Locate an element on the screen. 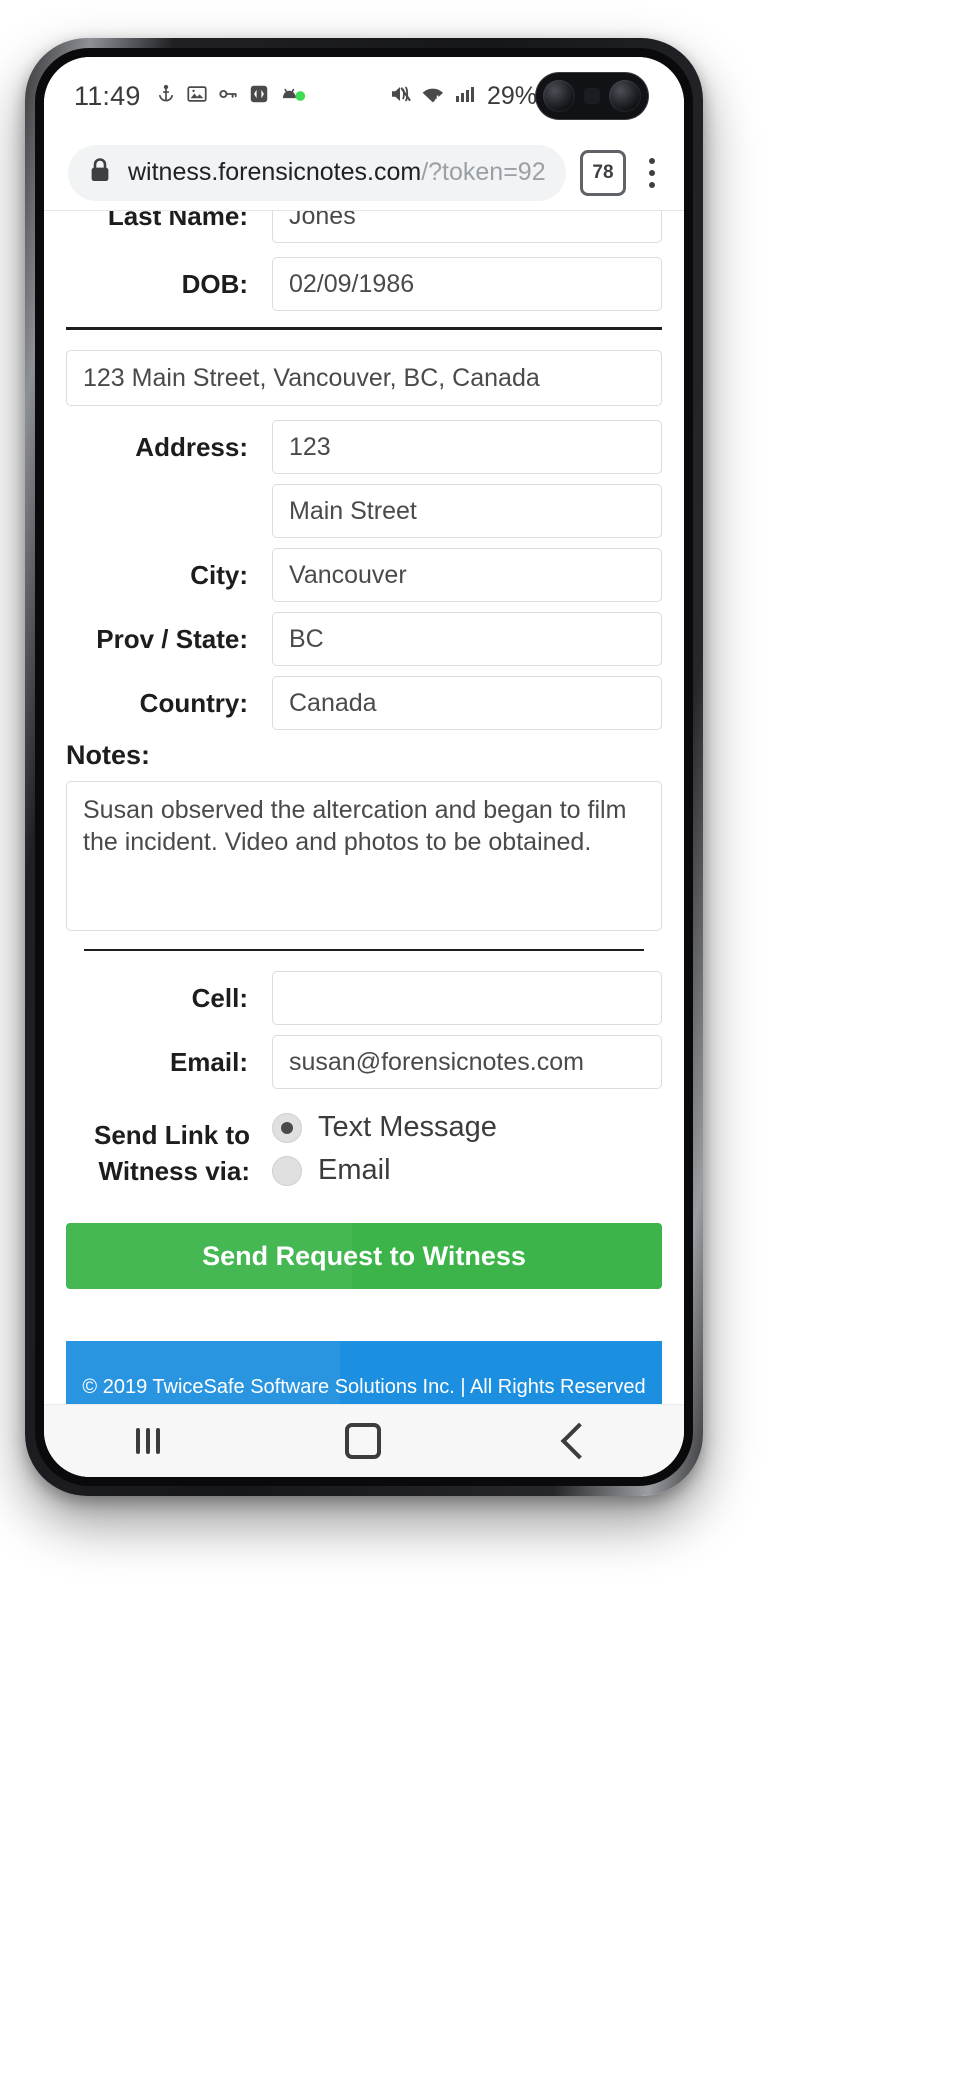  status-bar-clock: 11:49 is located at coordinates (107, 95).